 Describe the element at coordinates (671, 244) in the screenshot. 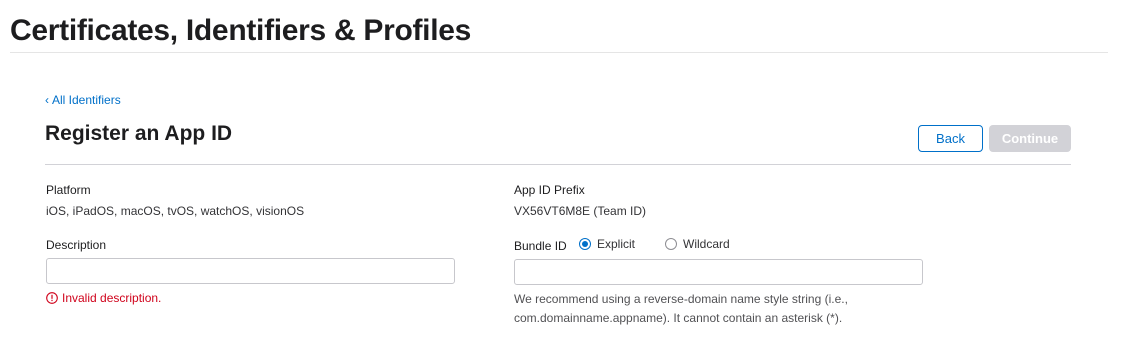

I see `radio-wildcard-button` at that location.